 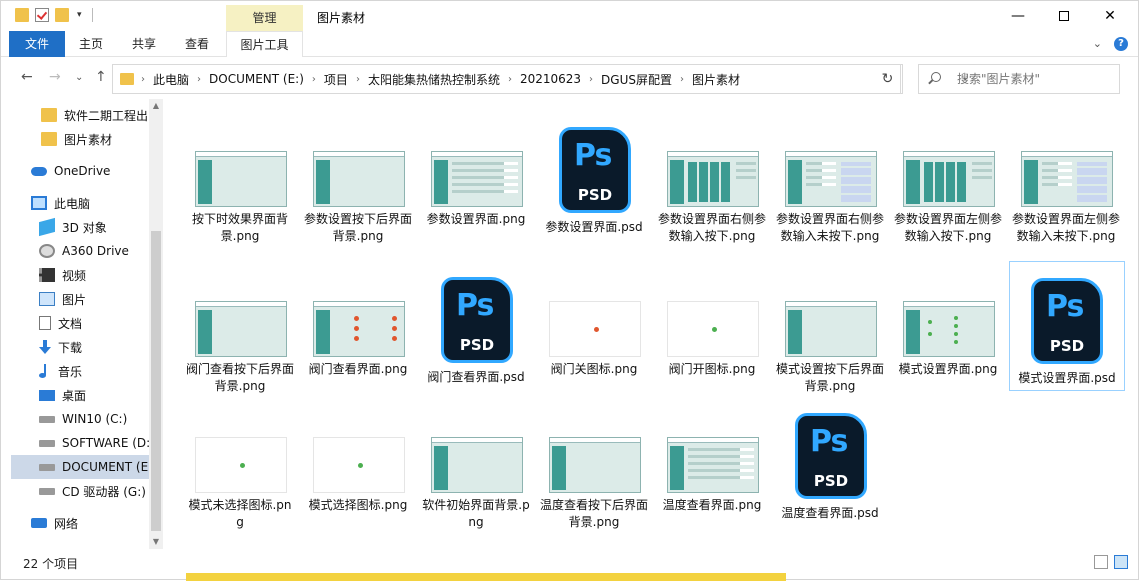 What do you see at coordinates (713, 177) in the screenshot?
I see `file-item: 参数设置界面右侧参数输入按下.png` at bounding box center [713, 177].